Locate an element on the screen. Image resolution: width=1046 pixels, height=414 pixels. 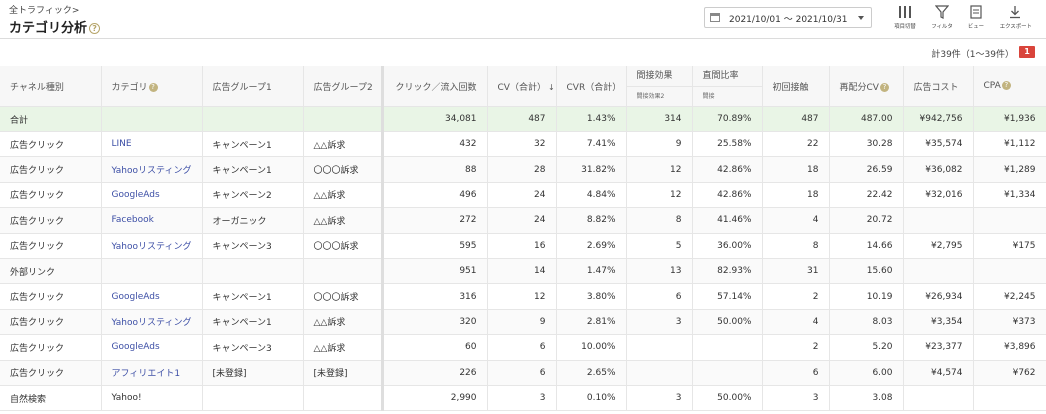
col-header-recv-label: 再配分CV is located at coordinates (859, 87).